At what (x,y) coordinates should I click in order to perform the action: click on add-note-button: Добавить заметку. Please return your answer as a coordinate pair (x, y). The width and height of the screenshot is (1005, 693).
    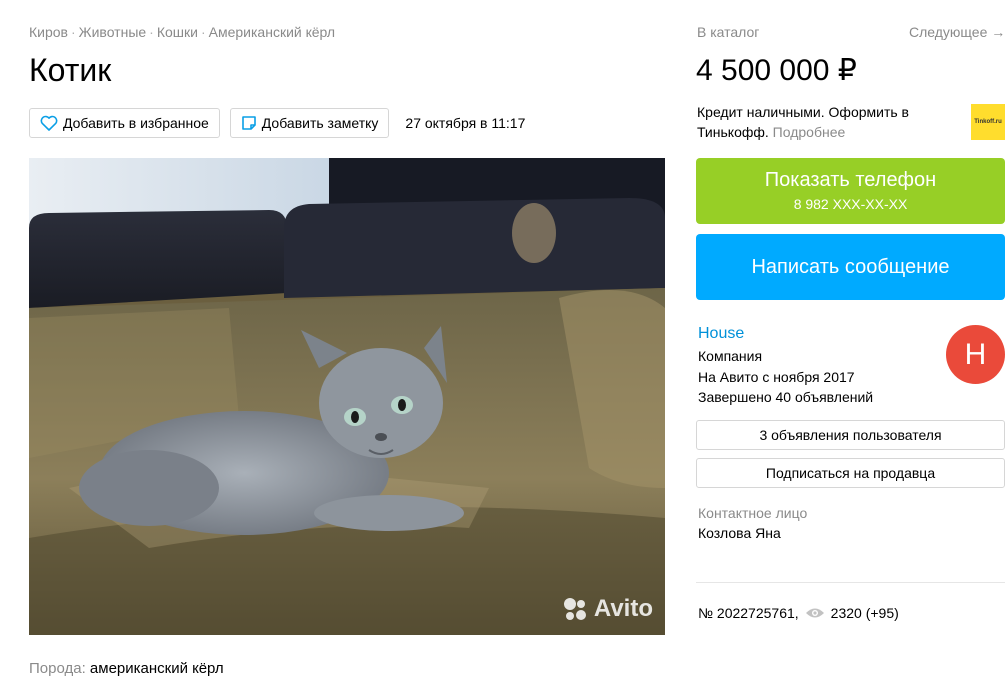
    Looking at the image, I should click on (309, 123).